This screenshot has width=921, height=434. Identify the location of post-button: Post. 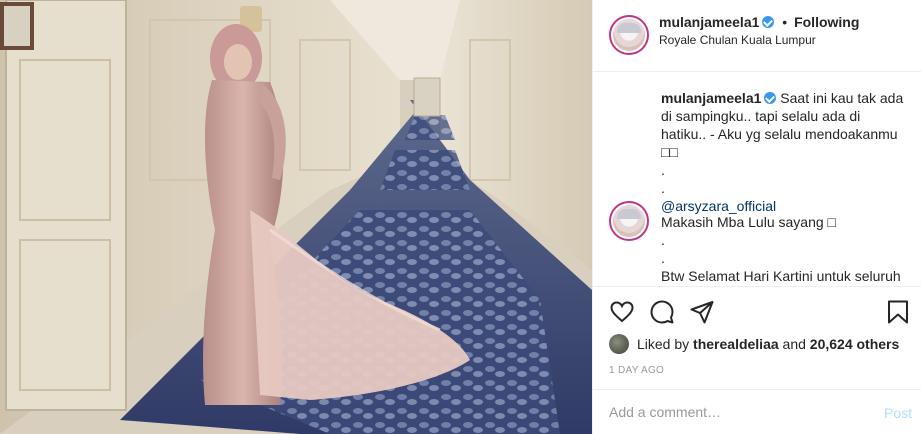
(898, 413).